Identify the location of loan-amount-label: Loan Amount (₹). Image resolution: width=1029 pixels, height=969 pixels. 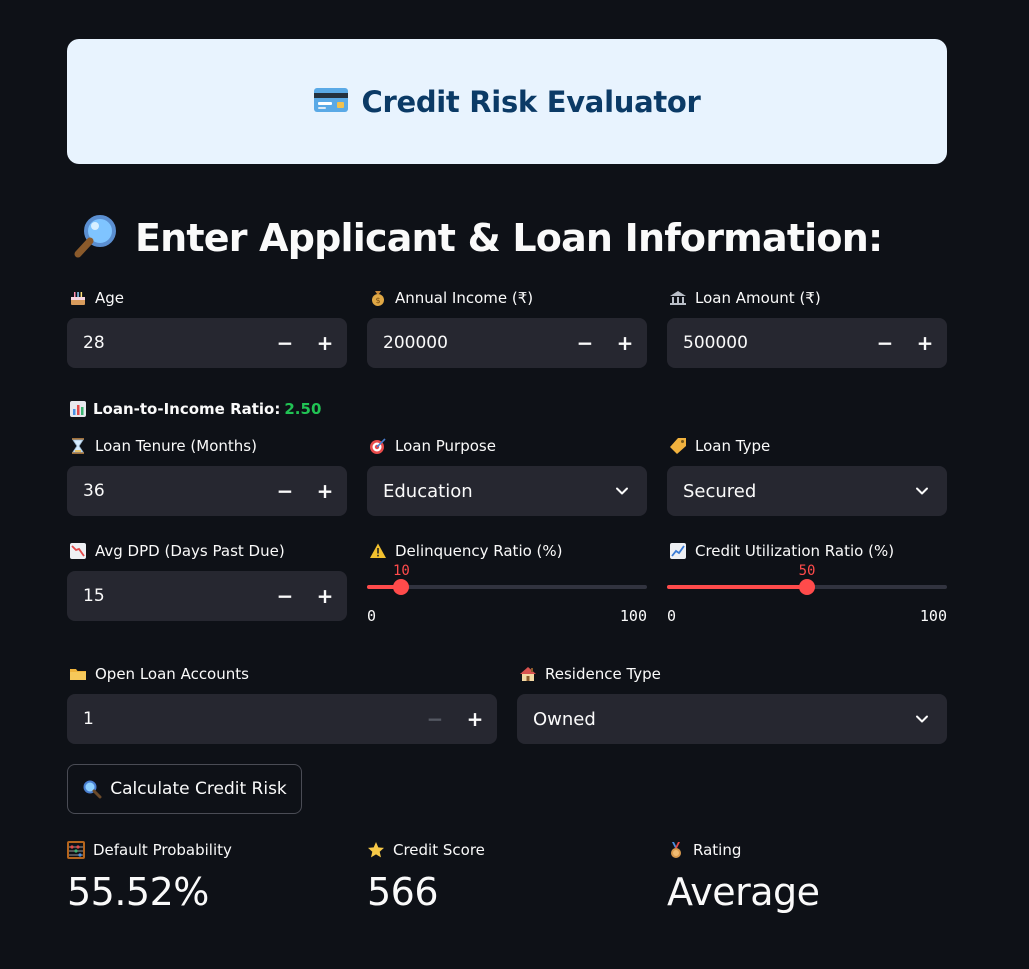
(758, 298).